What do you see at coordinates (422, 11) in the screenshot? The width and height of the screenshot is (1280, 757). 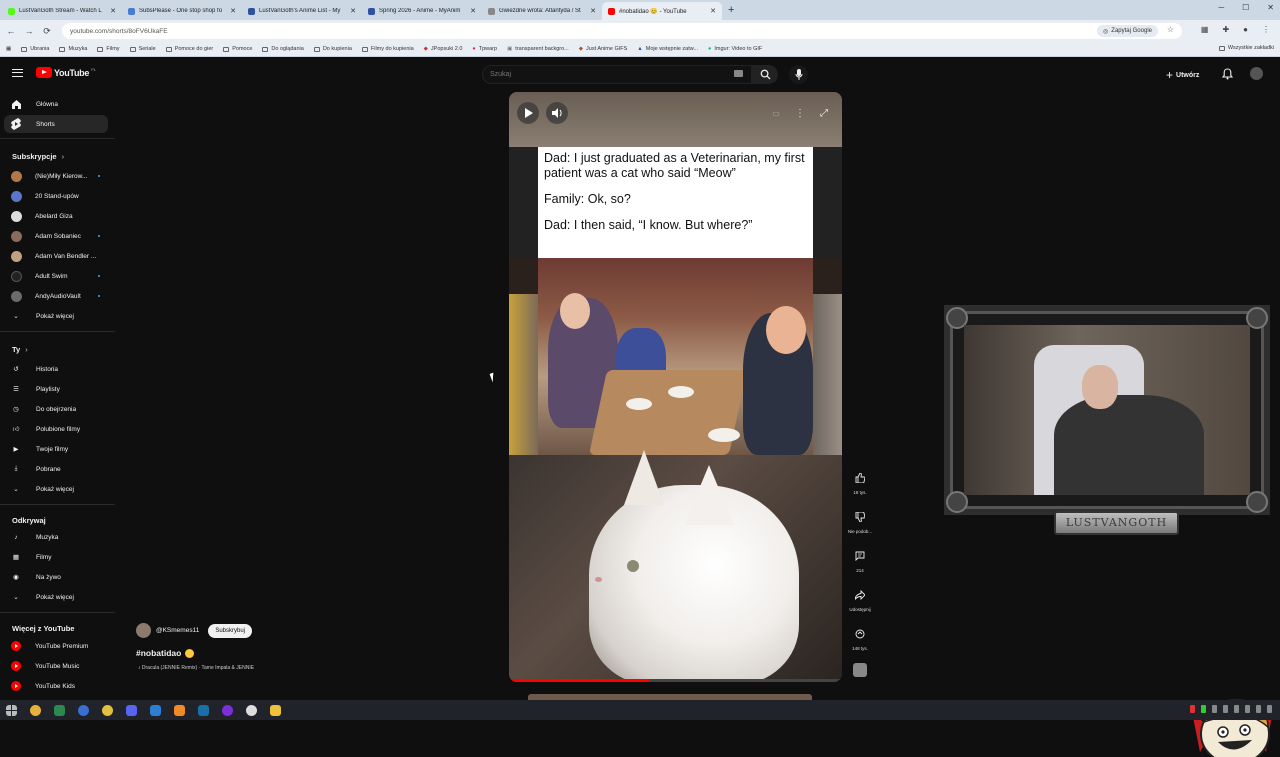 I see `browser-tab: Spring 2026 - Anime - MyAnim ✕` at bounding box center [422, 11].